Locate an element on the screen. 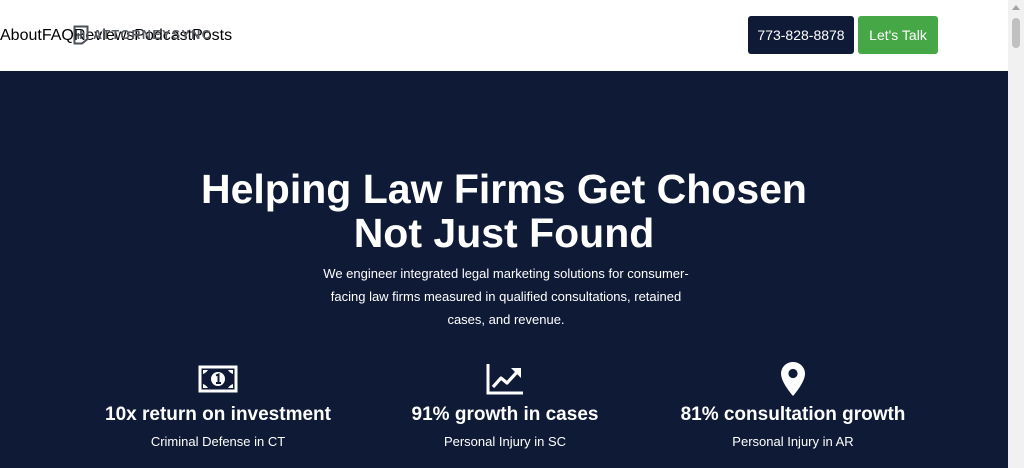 The width and height of the screenshot is (1024, 468). map-marker-icon is located at coordinates (793, 379).